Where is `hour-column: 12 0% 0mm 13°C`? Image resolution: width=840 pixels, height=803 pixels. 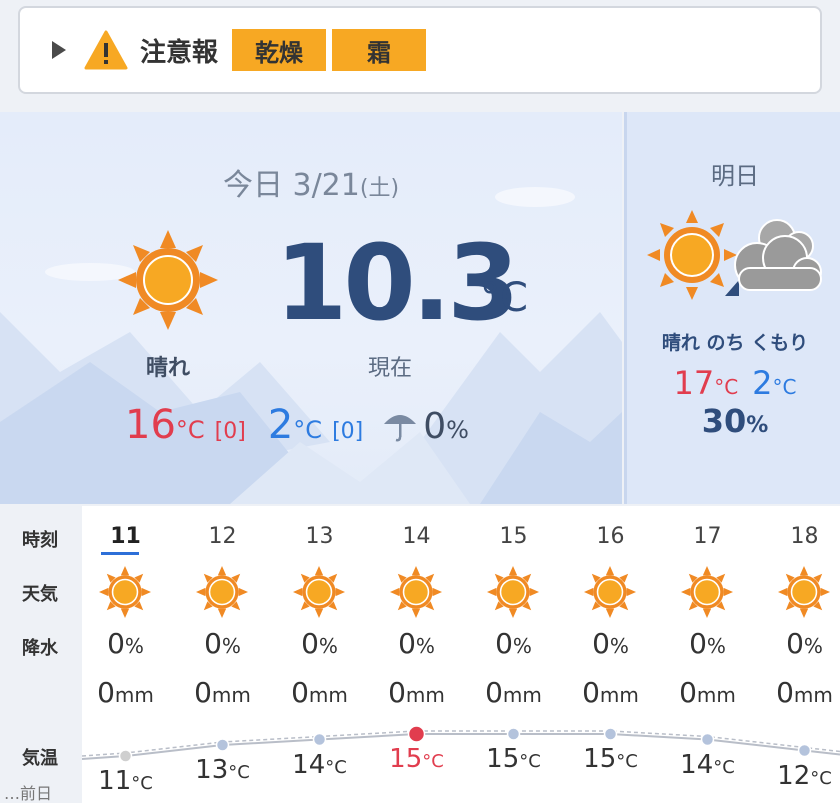 hour-column: 12 0% 0mm 13°C is located at coordinates (222, 654).